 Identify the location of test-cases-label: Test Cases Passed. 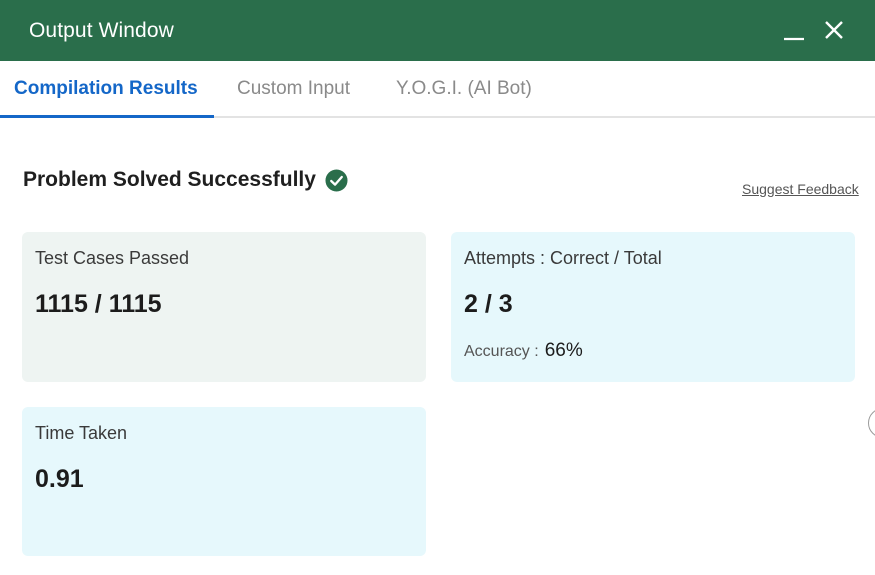
(112, 258).